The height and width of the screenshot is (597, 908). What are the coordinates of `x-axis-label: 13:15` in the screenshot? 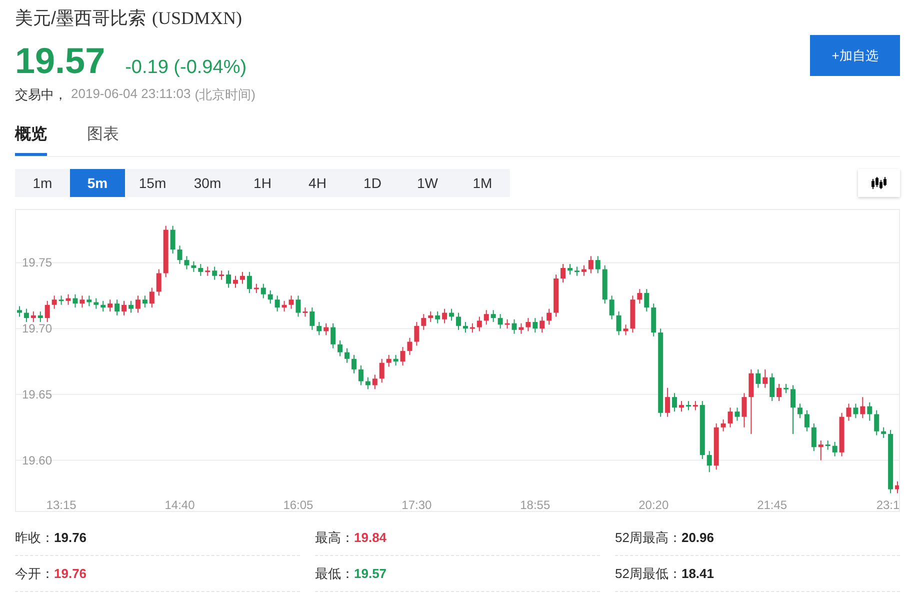 It's located at (61, 504).